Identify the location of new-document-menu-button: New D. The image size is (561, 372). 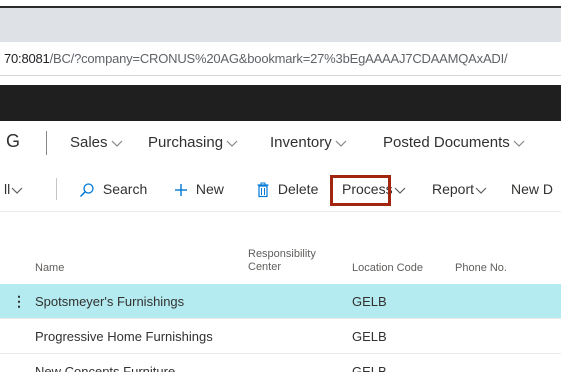
(532, 189).